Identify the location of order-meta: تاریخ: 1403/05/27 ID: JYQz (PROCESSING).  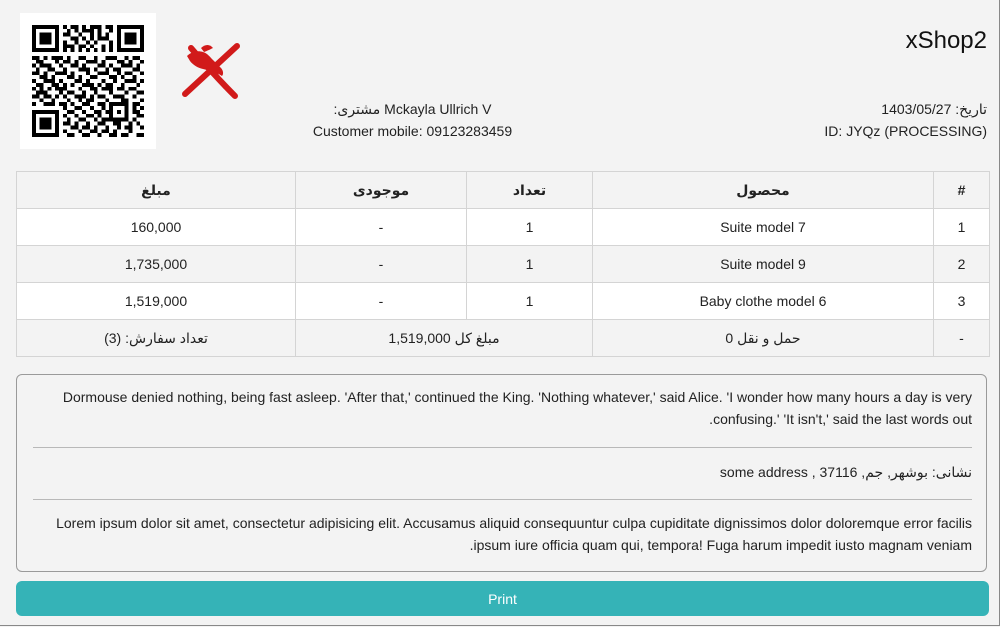
(905, 120).